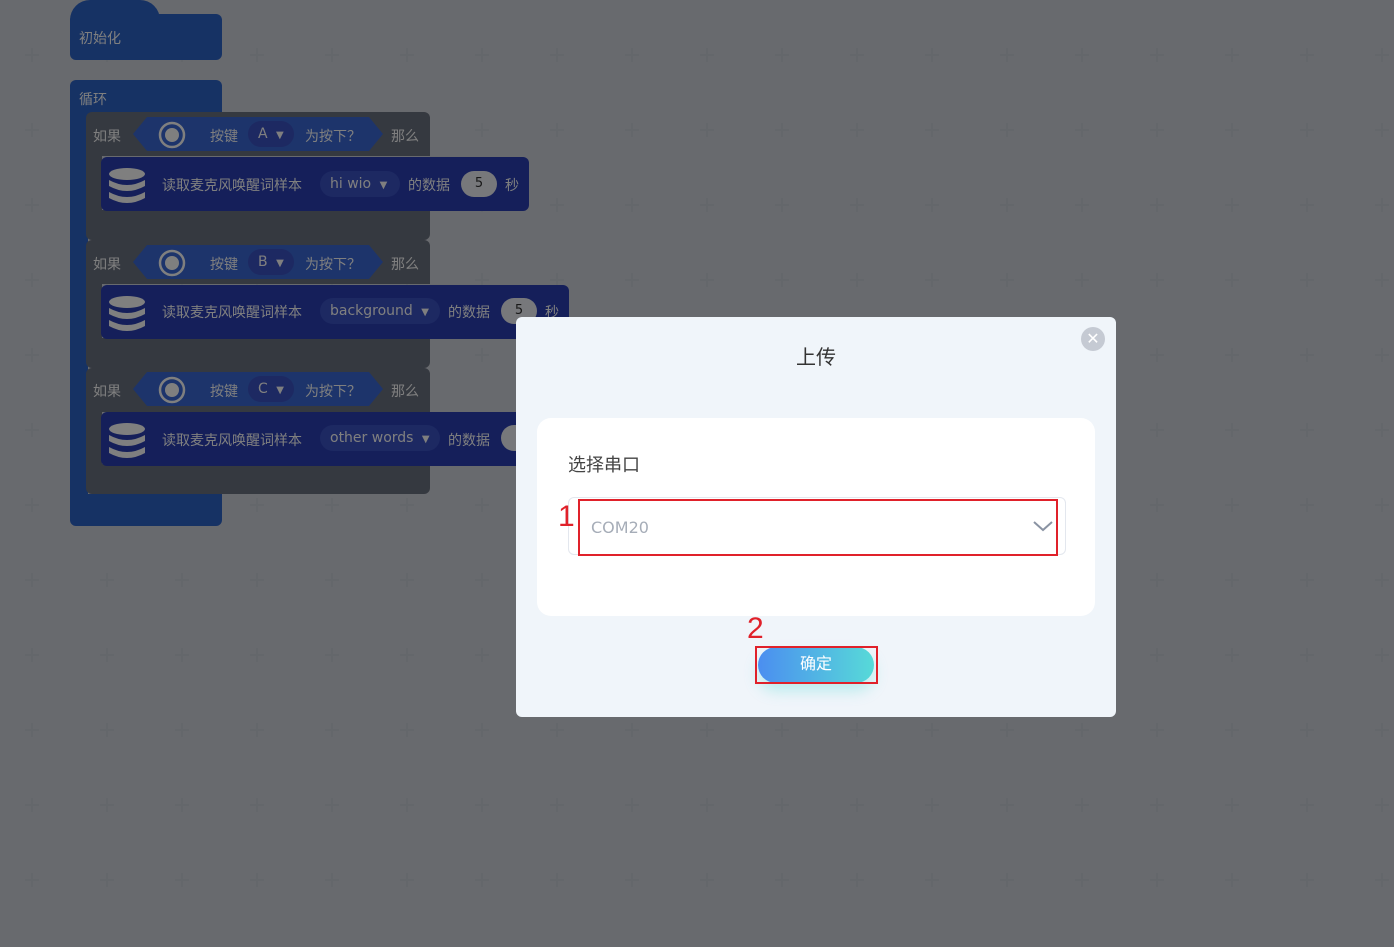 The image size is (1394, 947). I want to click on serial-port-label: 选择串口, so click(604, 465).